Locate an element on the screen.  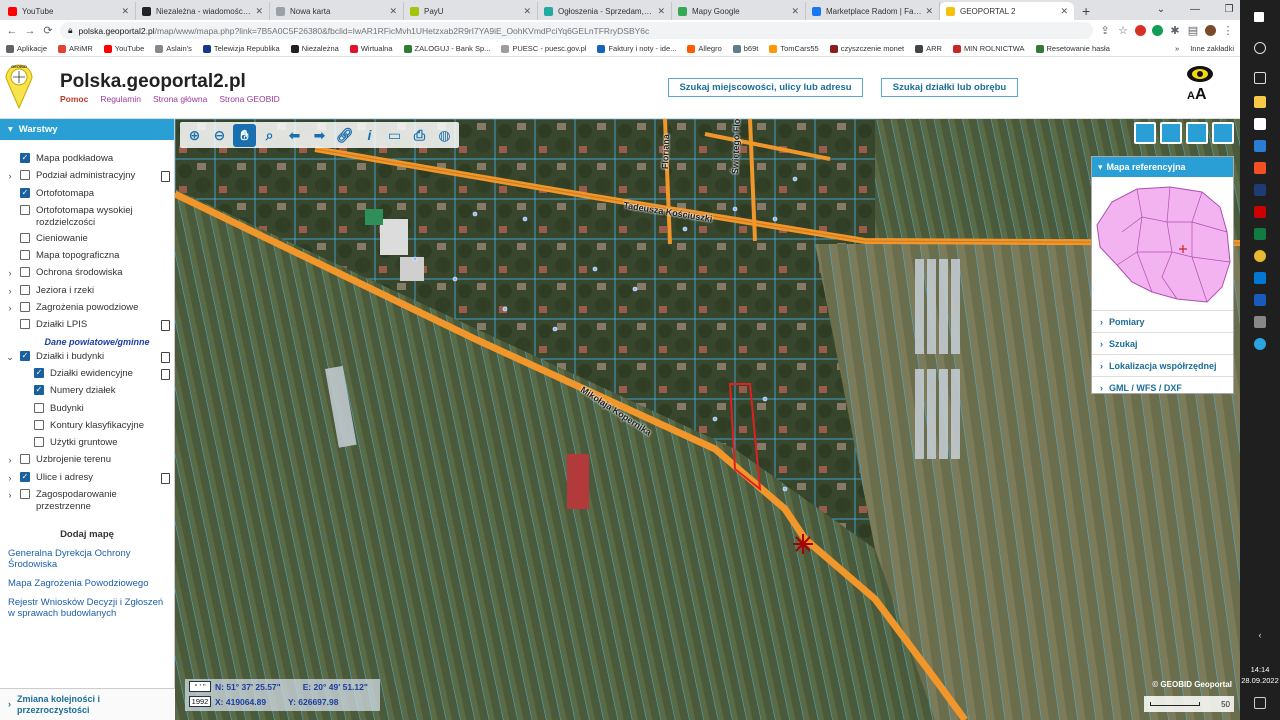
browser-tab: Mapy Google ✕ is located at coordinates (739, 11).